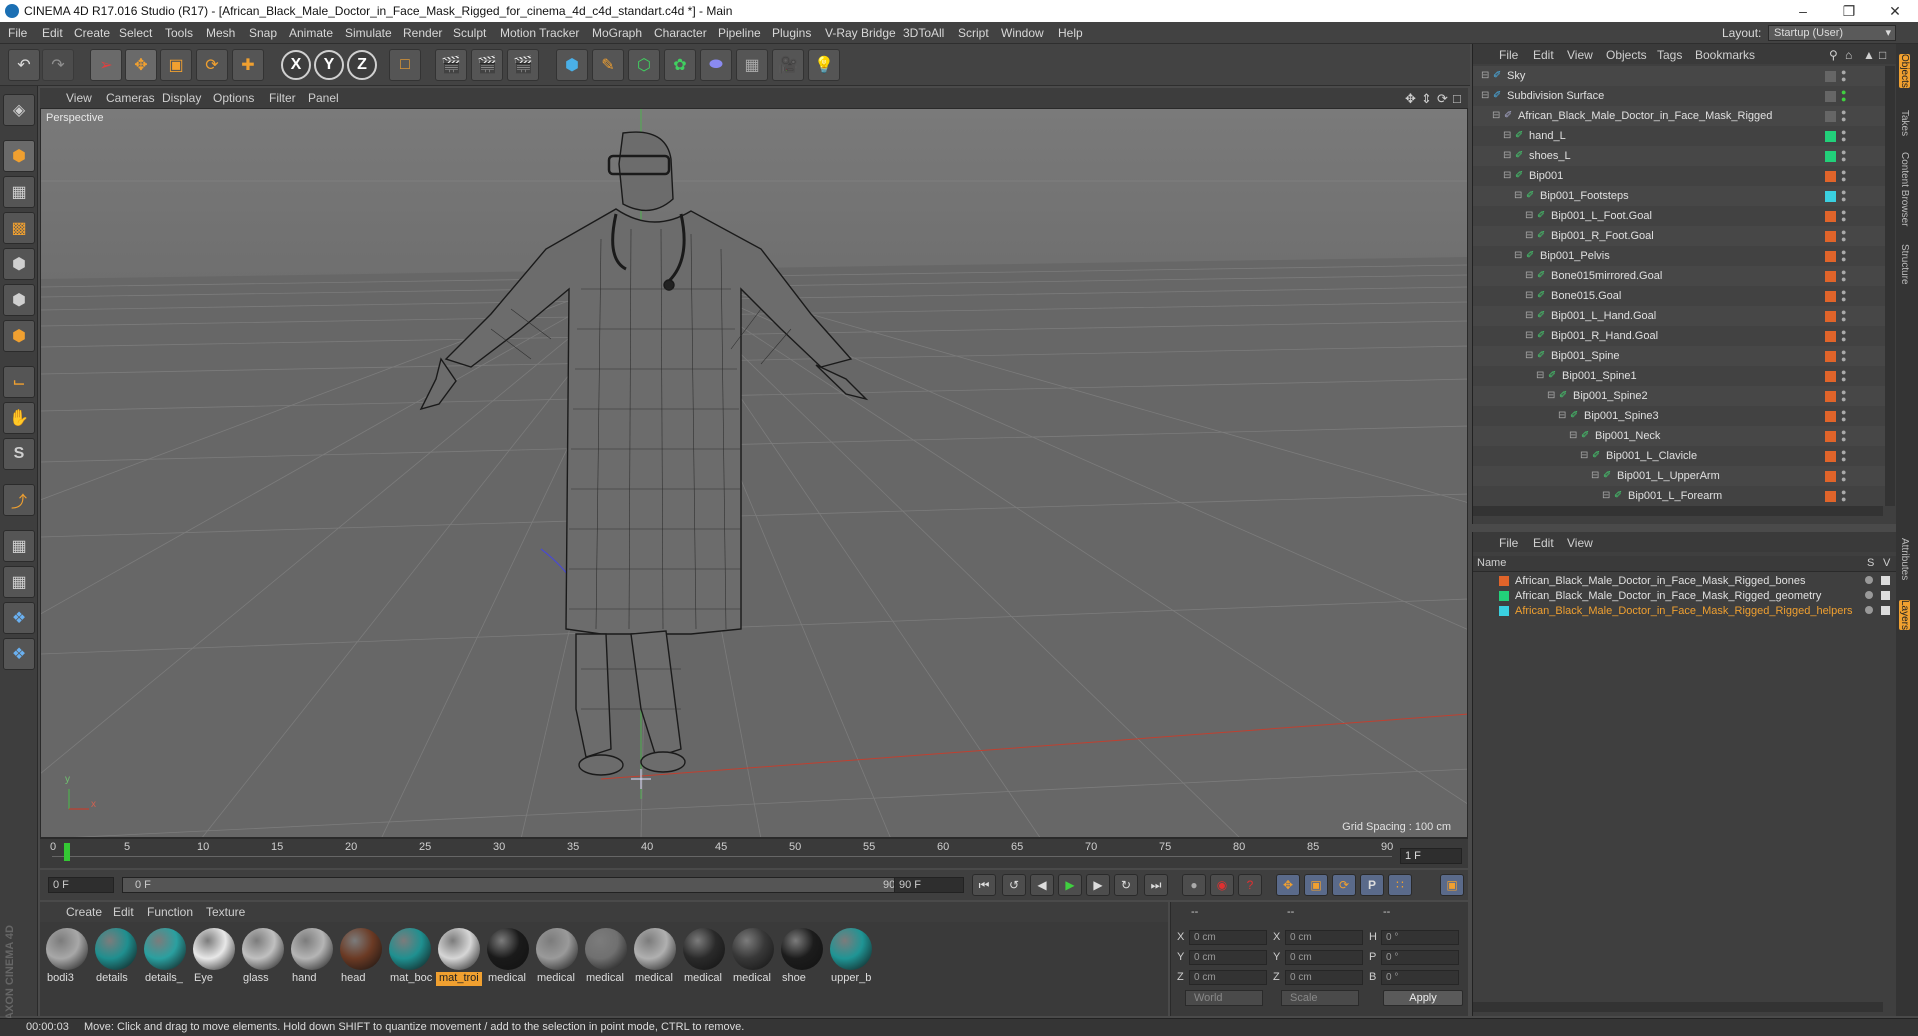  I want to click on prev-frame-button: ◀, so click(1042, 885).